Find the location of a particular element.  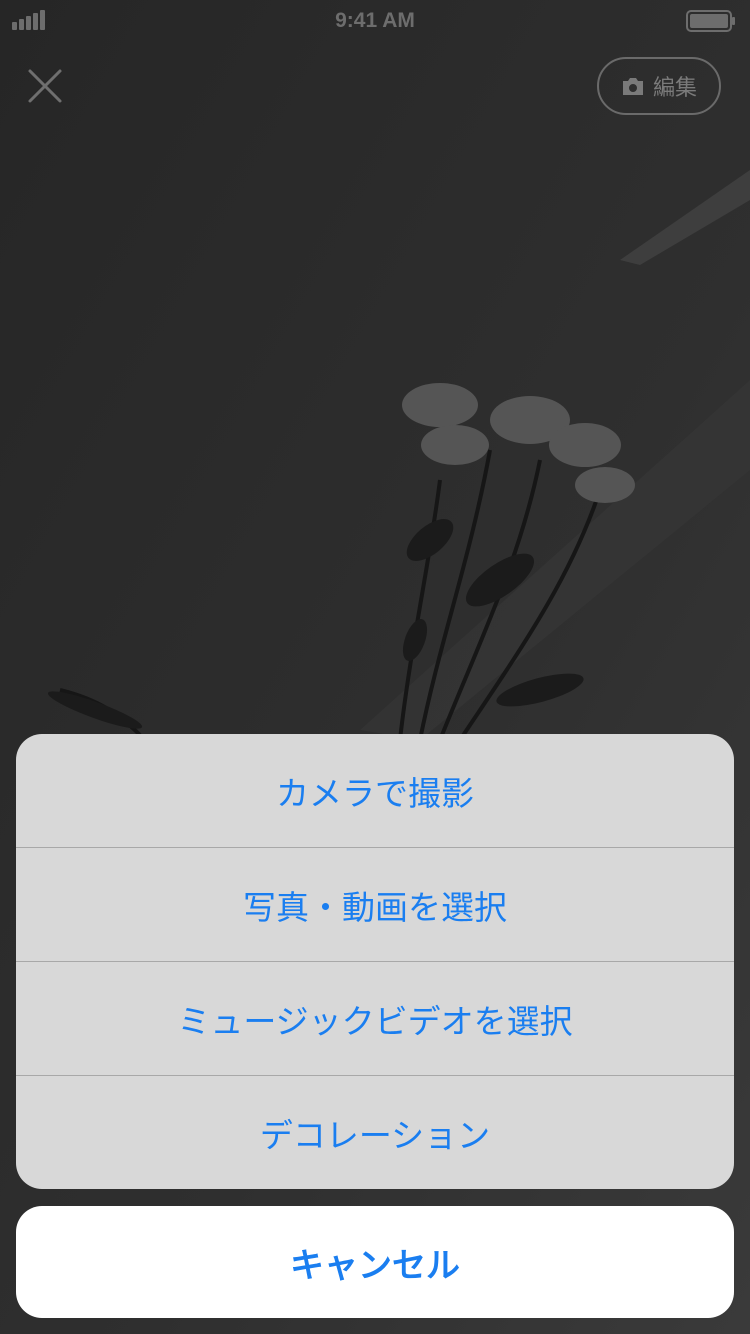

status-bar: 9:41 AM is located at coordinates (375, 20).